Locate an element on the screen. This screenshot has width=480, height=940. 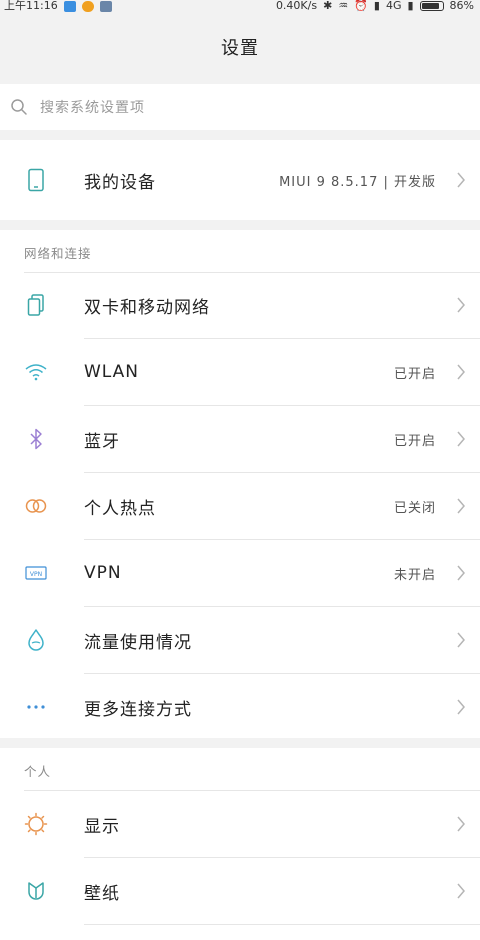
search-bar: 搜索系统设置项 is located at coordinates (240, 107).